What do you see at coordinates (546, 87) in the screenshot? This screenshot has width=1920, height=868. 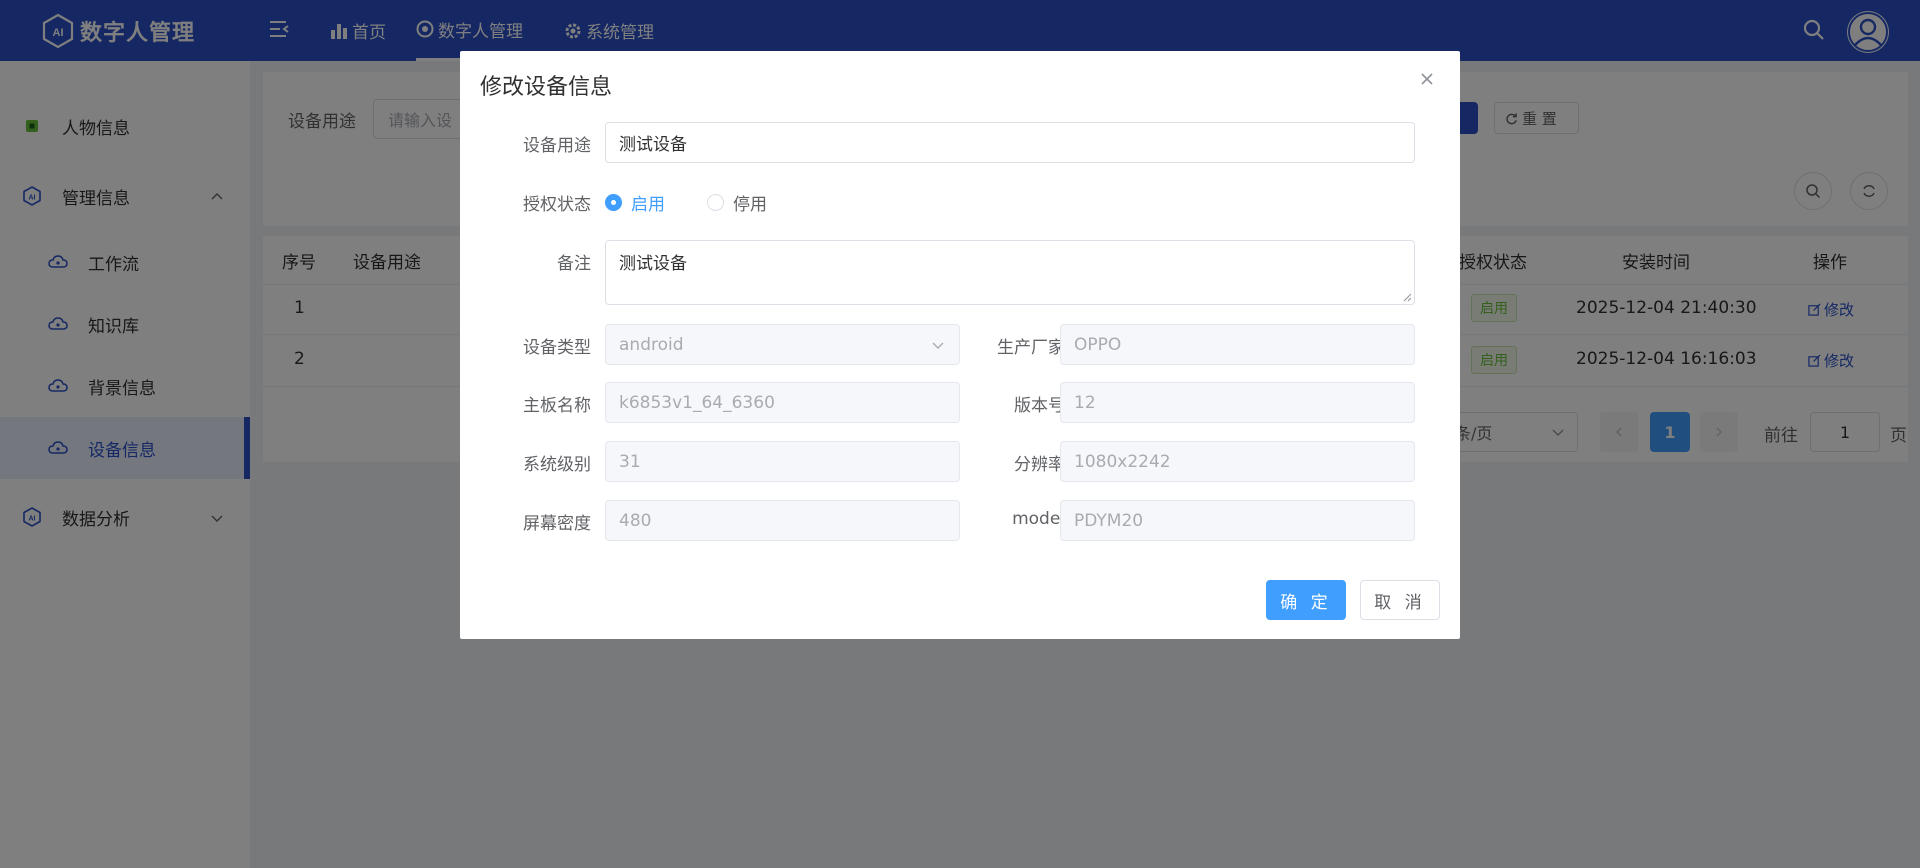 I see `dialog-title: 修改设备信息` at bounding box center [546, 87].